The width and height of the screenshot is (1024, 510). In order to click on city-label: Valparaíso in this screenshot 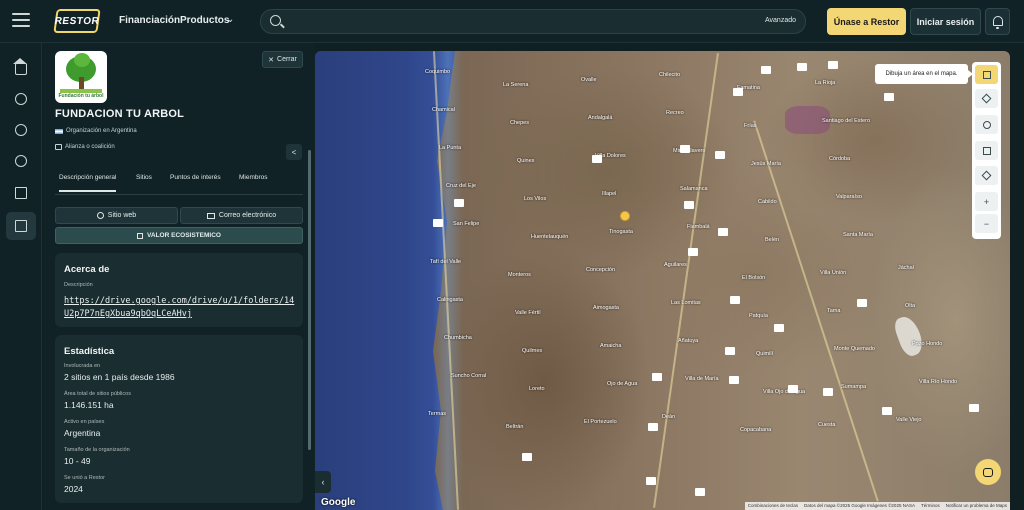, I will do `click(849, 197)`.